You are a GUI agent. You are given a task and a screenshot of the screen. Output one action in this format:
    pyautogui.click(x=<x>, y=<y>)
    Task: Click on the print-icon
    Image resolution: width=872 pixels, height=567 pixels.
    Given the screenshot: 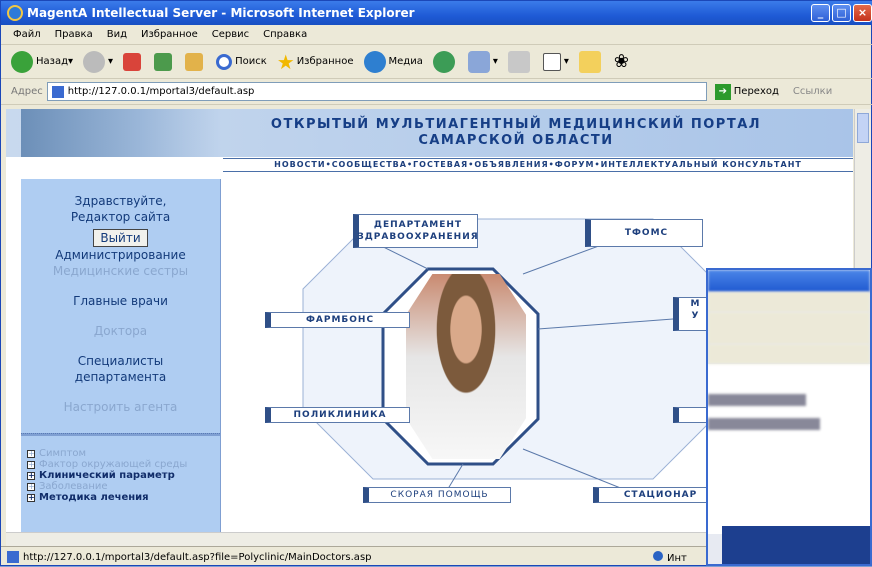 What is the action you would take?
    pyautogui.click(x=518, y=61)
    